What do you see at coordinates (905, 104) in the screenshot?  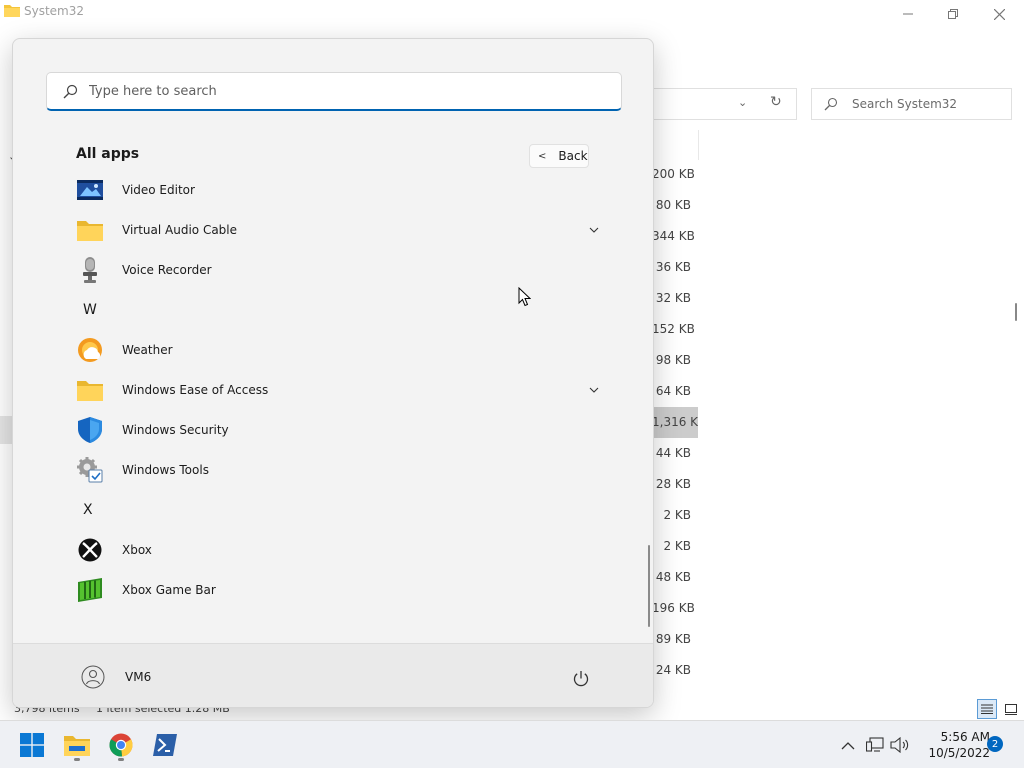 I see `explorer-search-placeholder: Search System32` at bounding box center [905, 104].